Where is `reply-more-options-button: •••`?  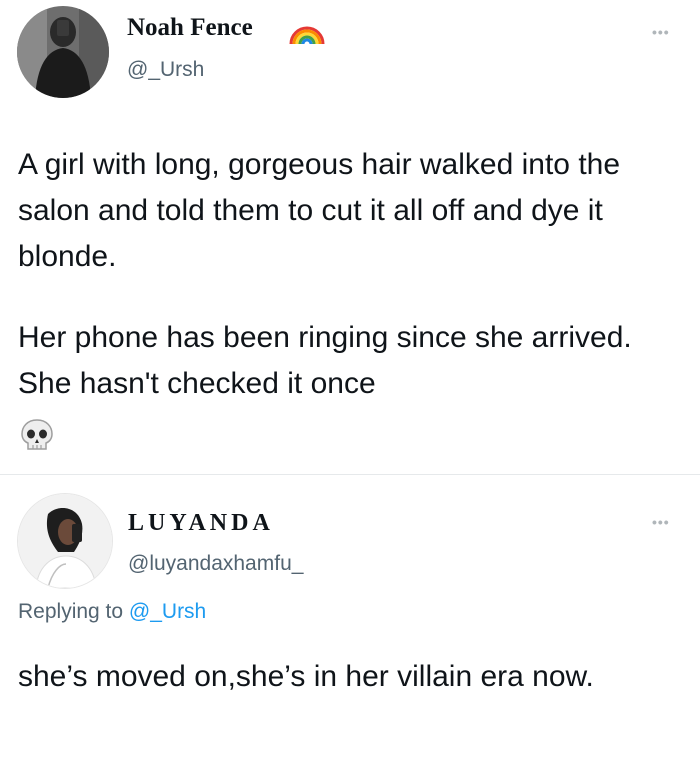 reply-more-options-button: ••• is located at coordinates (661, 522).